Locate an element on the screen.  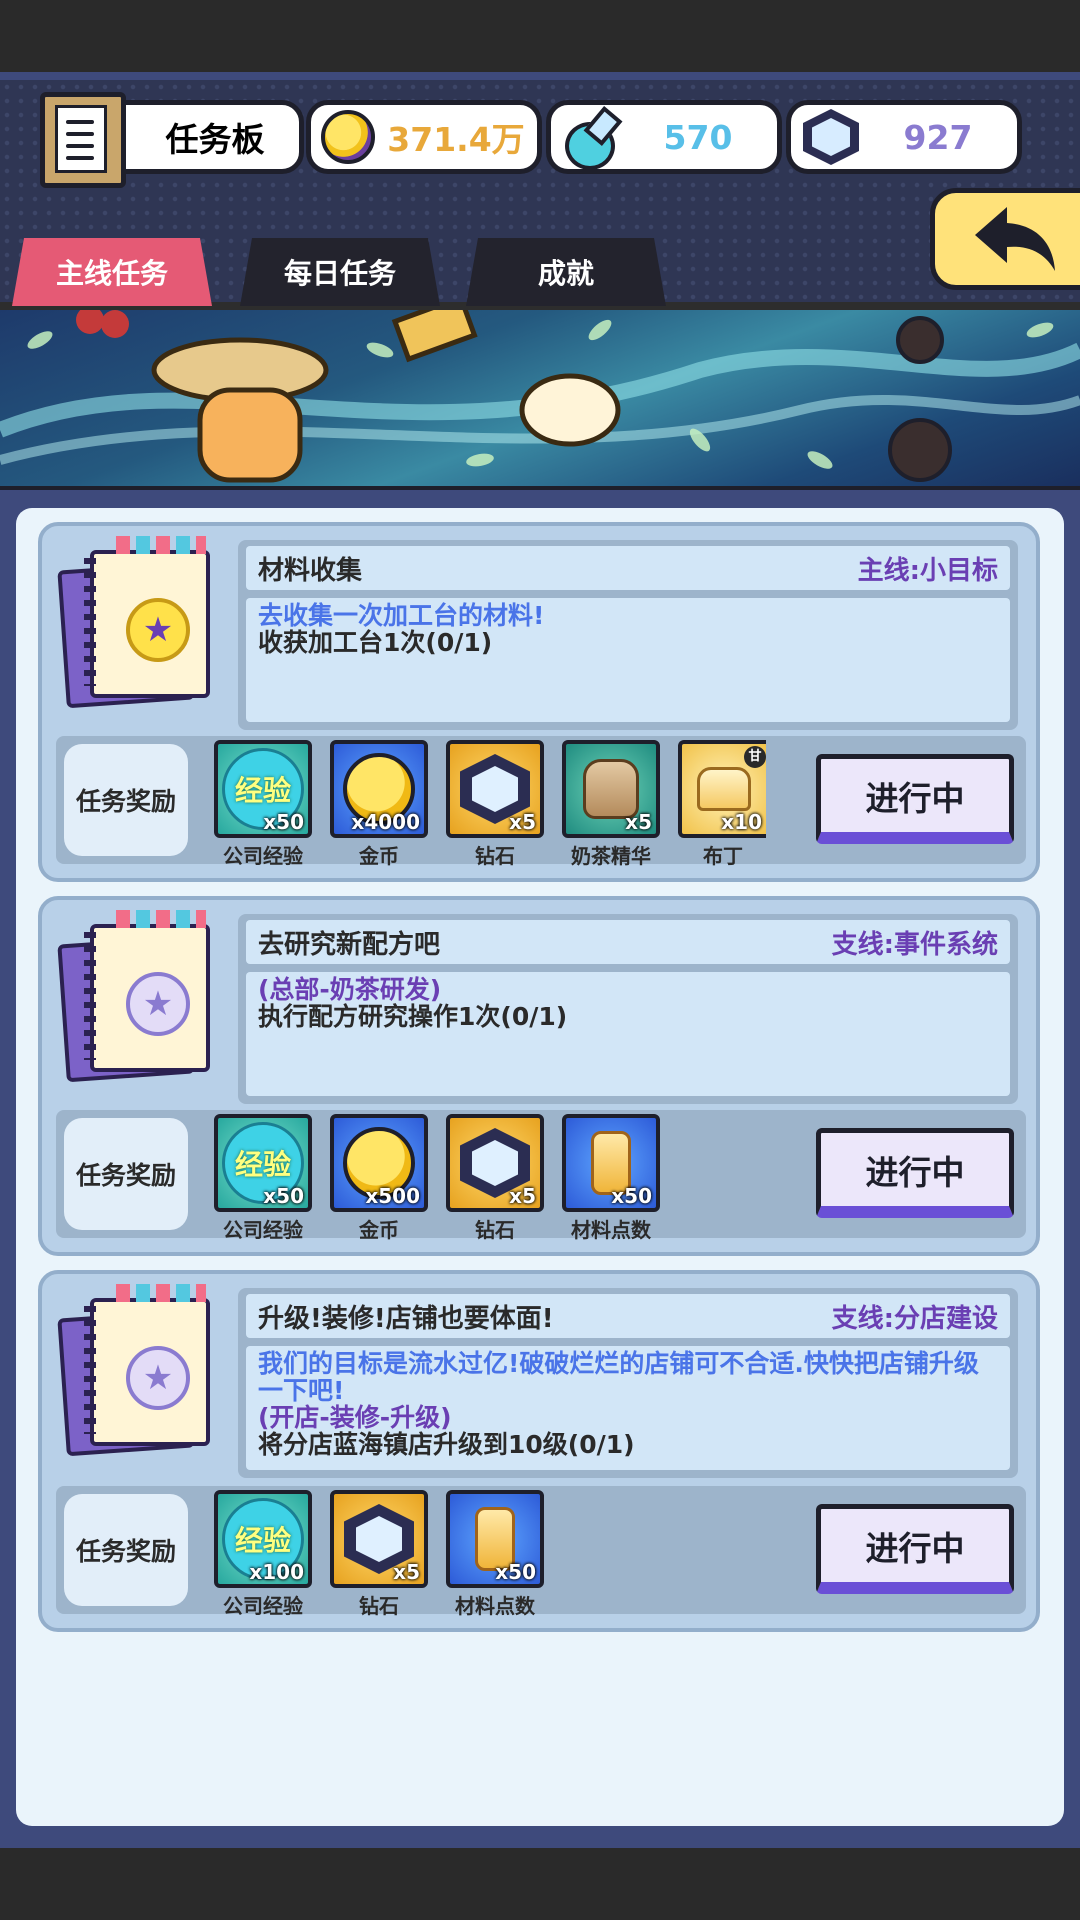
tab-achievements: 成就 is located at coordinates (566, 272).